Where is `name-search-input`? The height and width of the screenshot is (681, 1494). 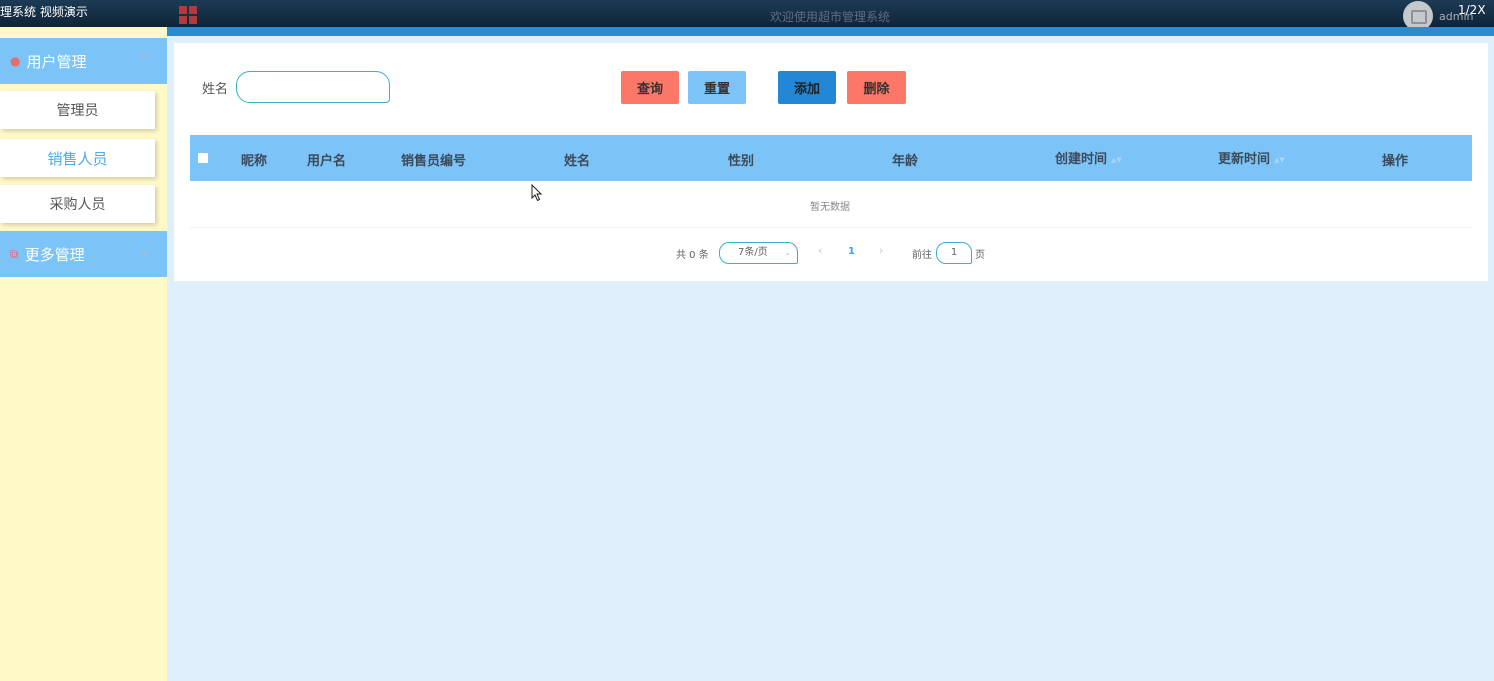 name-search-input is located at coordinates (313, 87).